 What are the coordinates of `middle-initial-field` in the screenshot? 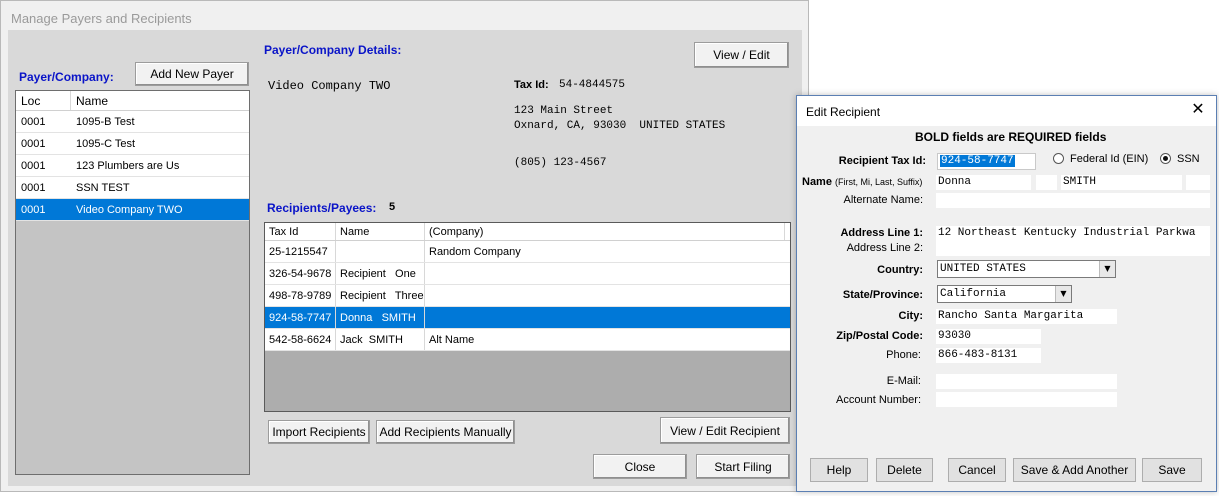 It's located at (1046, 182).